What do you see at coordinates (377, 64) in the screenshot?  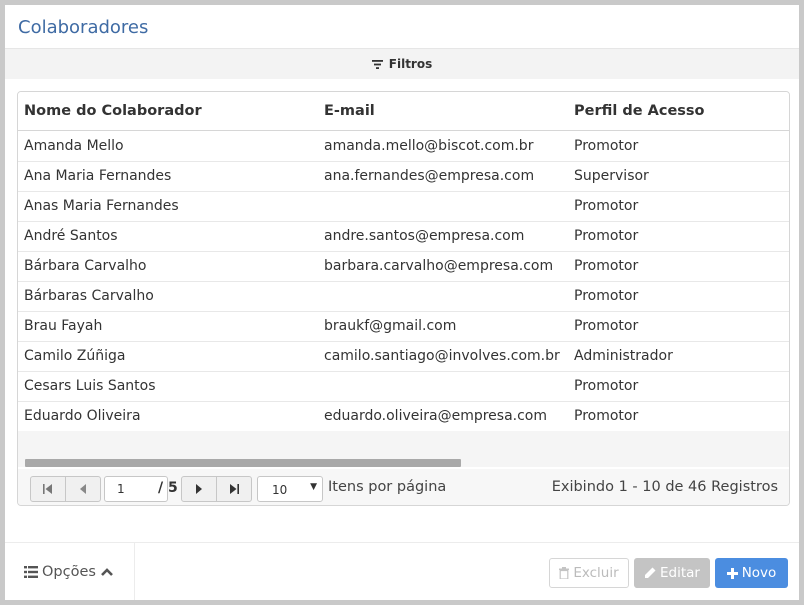 I see `filter-icon` at bounding box center [377, 64].